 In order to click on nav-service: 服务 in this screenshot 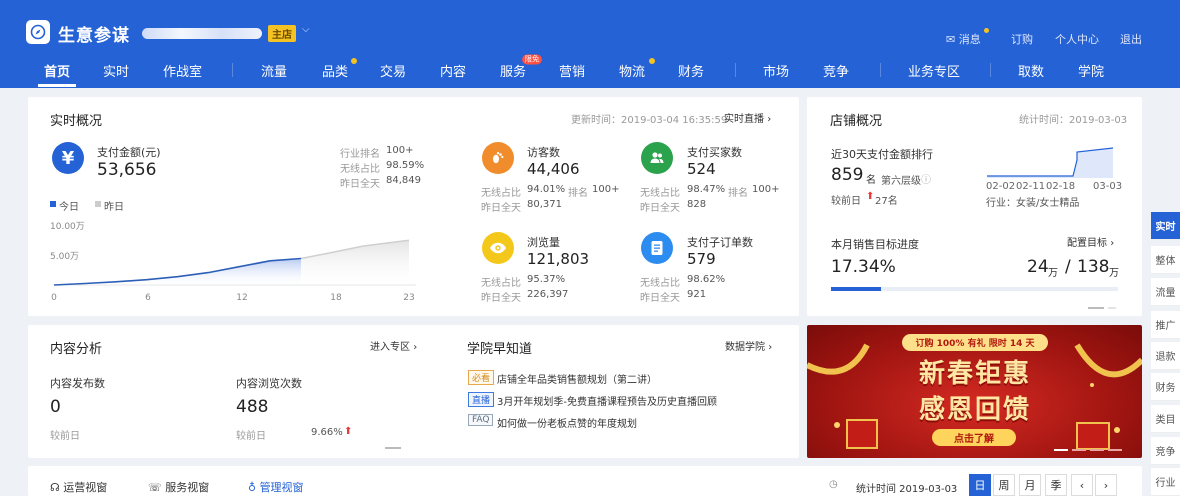, I will do `click(513, 70)`.